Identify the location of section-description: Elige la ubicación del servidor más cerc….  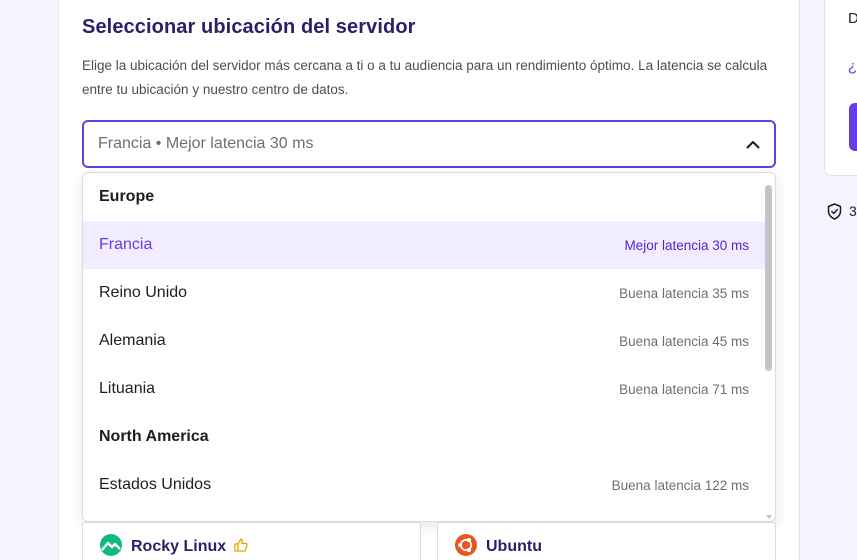
(425, 77).